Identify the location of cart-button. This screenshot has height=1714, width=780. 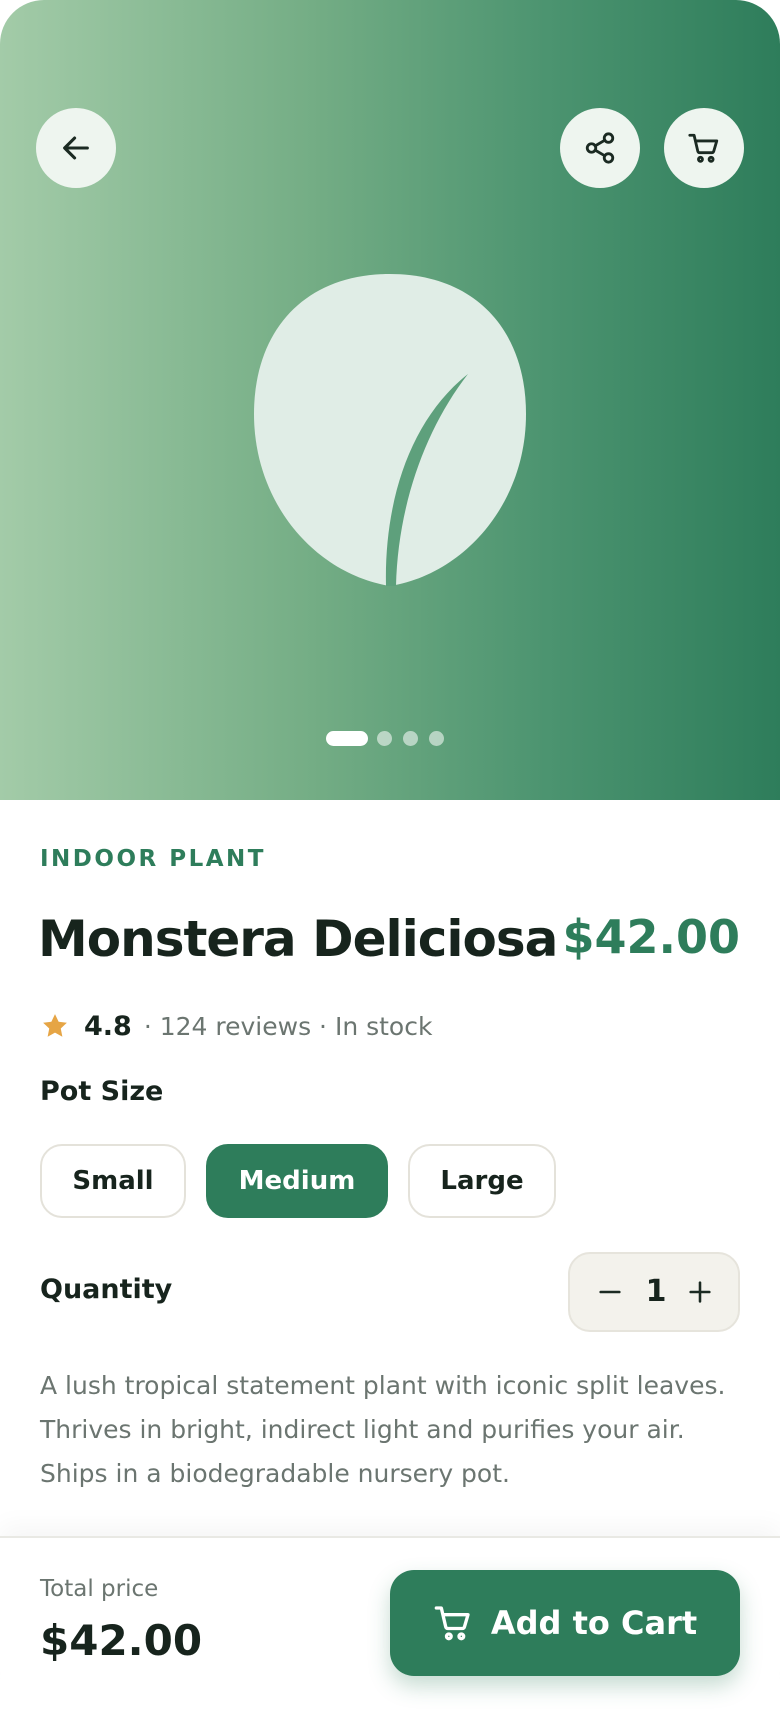
(704, 148).